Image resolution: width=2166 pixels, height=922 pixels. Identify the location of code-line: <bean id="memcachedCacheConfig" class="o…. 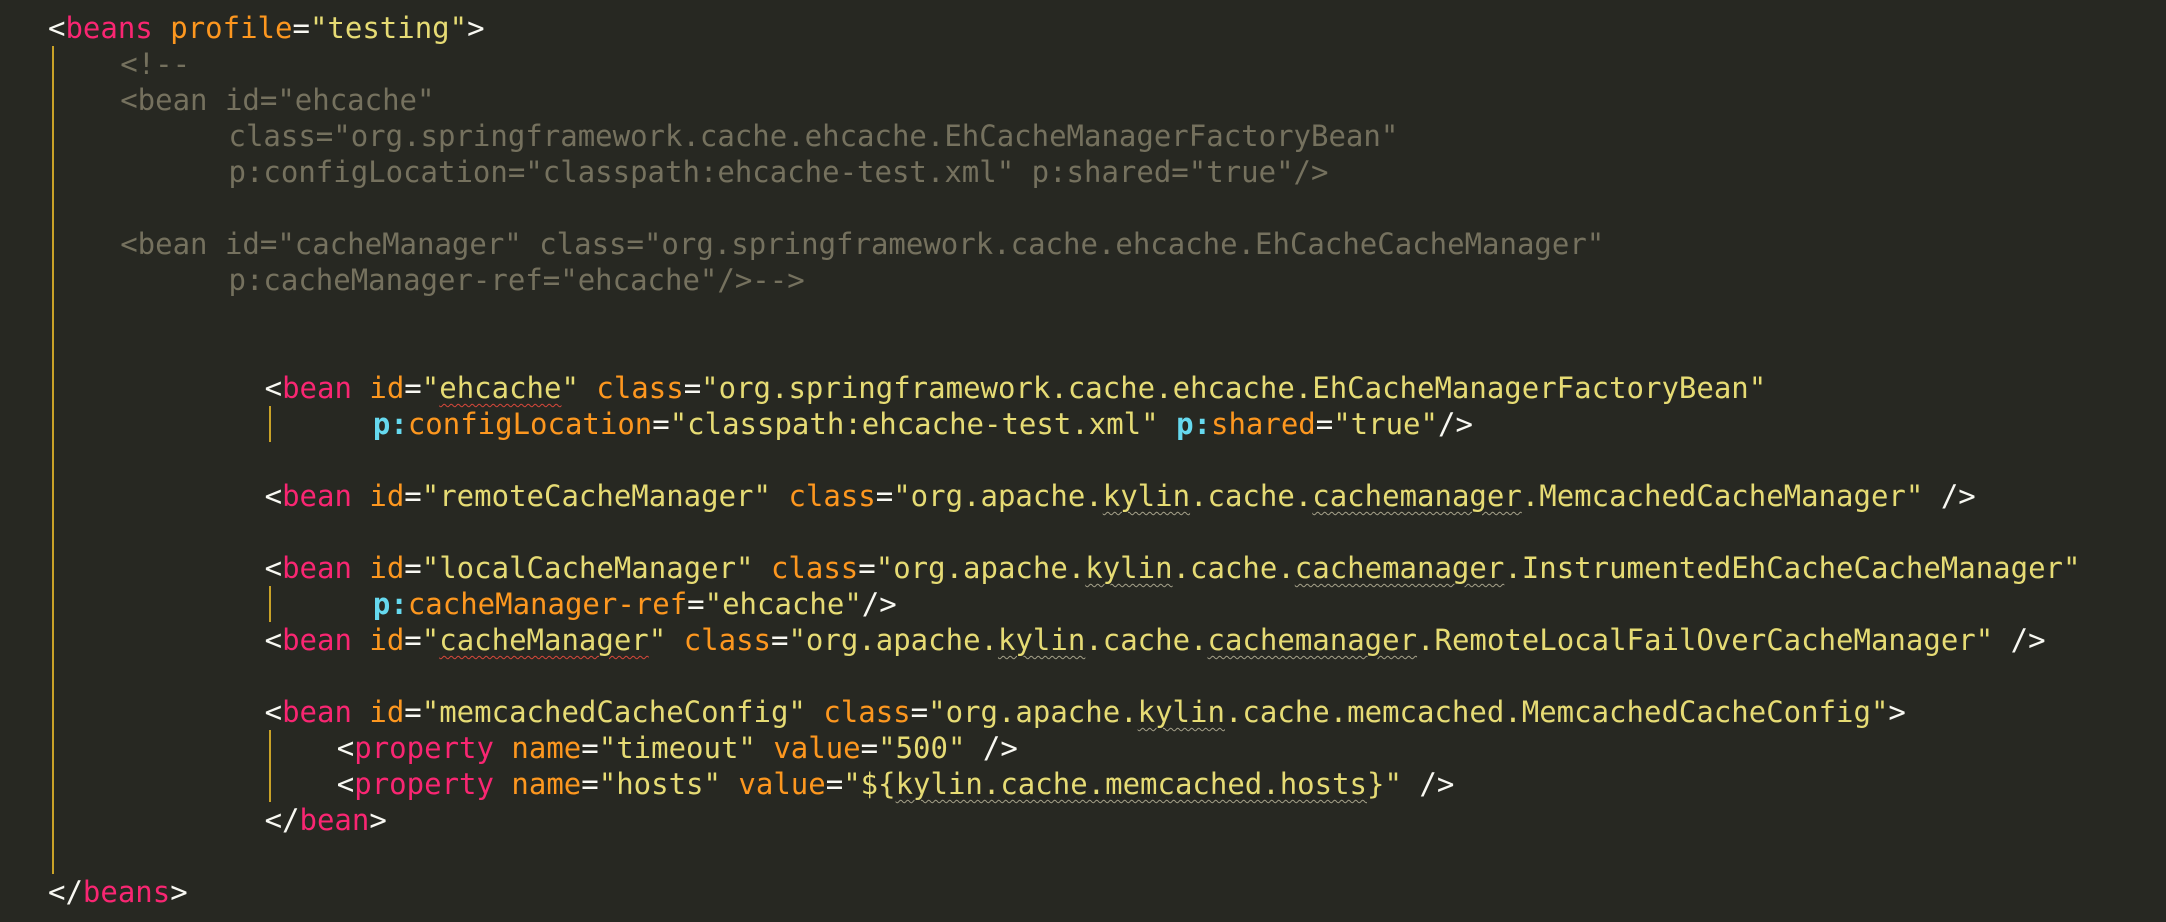
(1085, 712).